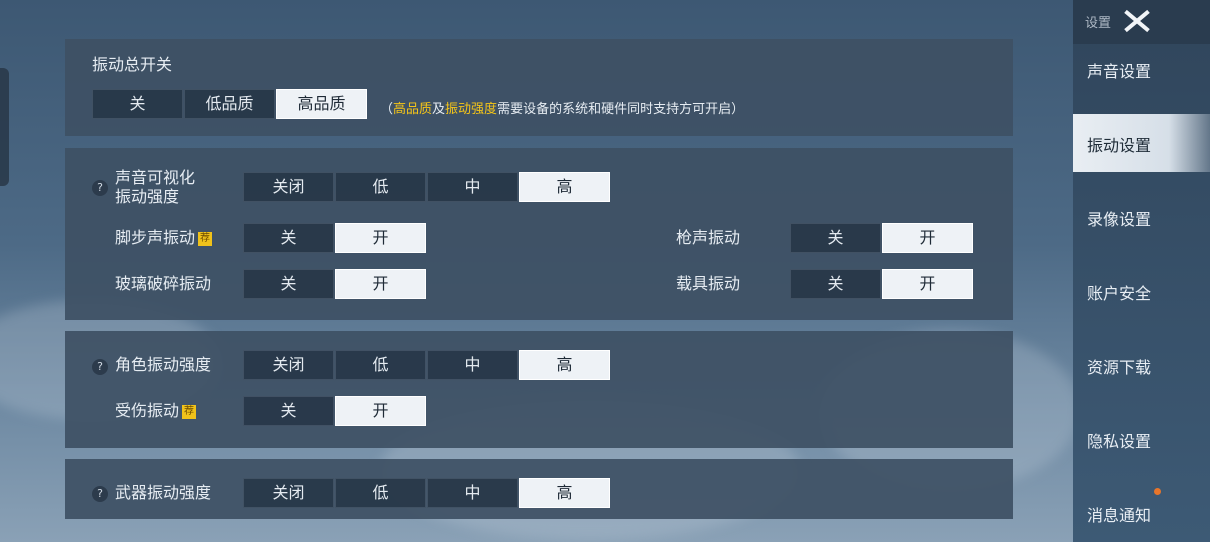 The width and height of the screenshot is (1210, 542). Describe the element at coordinates (1119, 145) in the screenshot. I see `sidebar-item-label: 振动设置` at that location.